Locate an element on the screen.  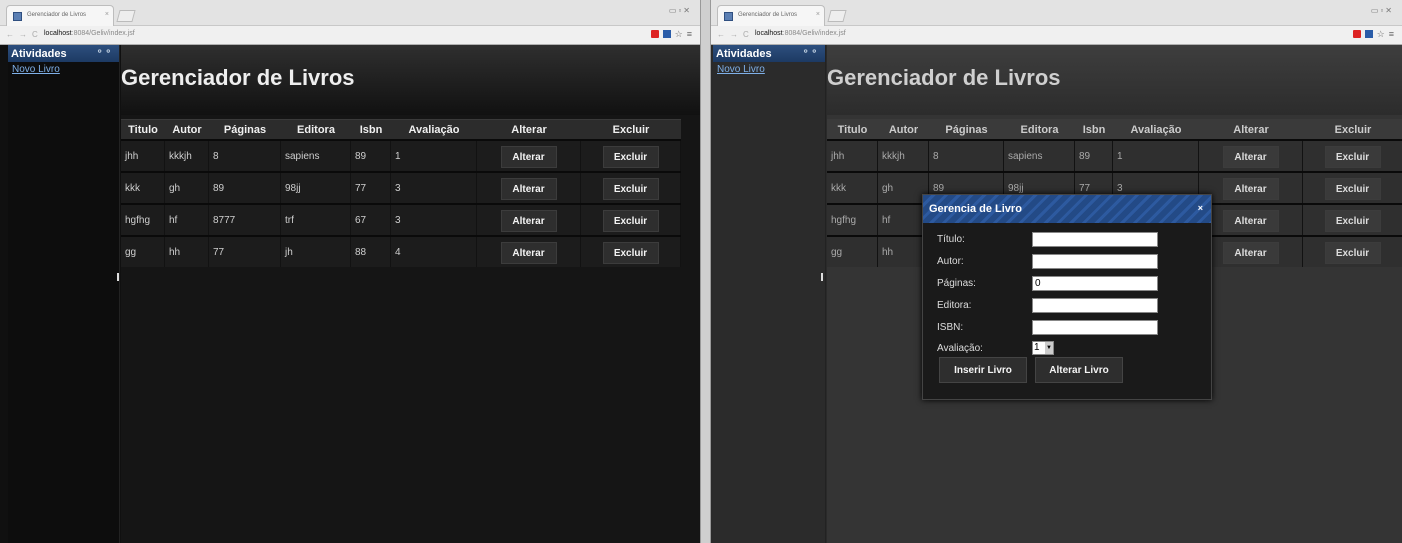
screenshot-divider is located at coordinates (705, 271).